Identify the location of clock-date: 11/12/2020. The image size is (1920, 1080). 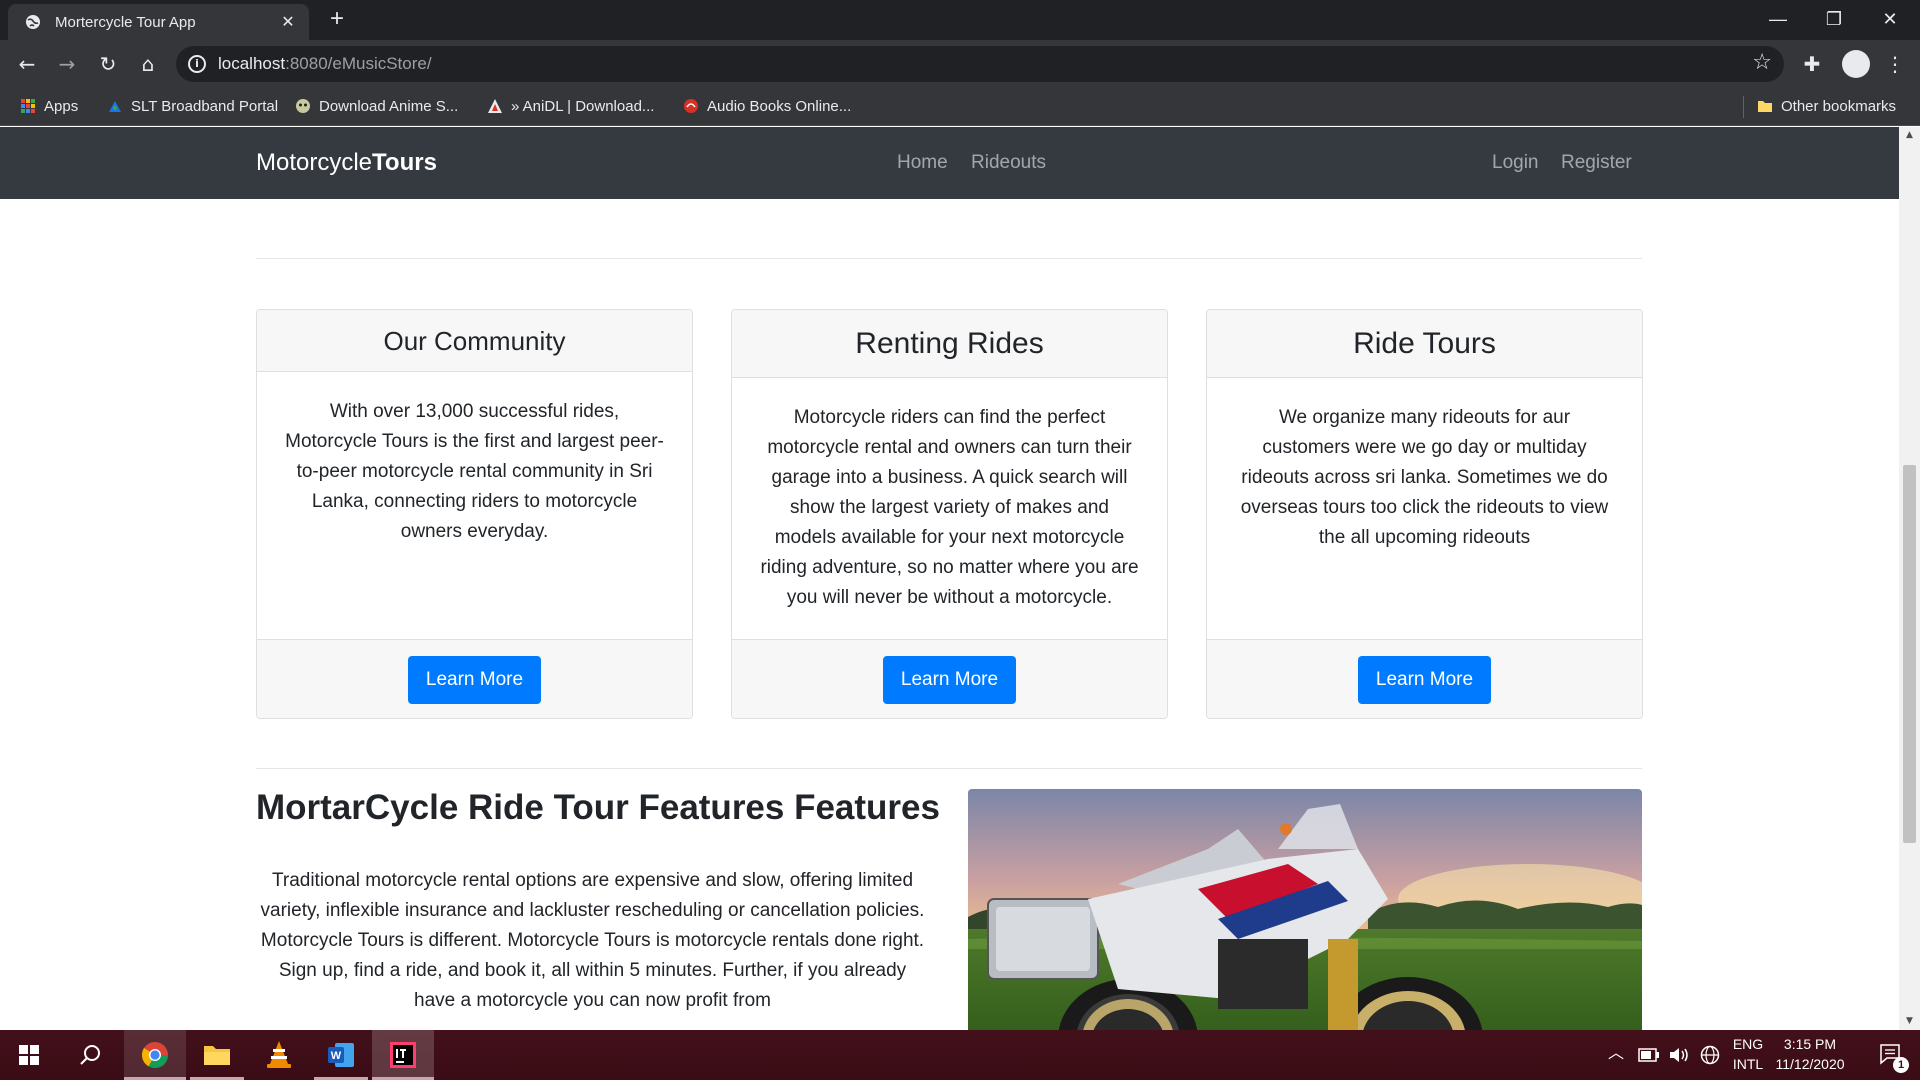
(1810, 1064).